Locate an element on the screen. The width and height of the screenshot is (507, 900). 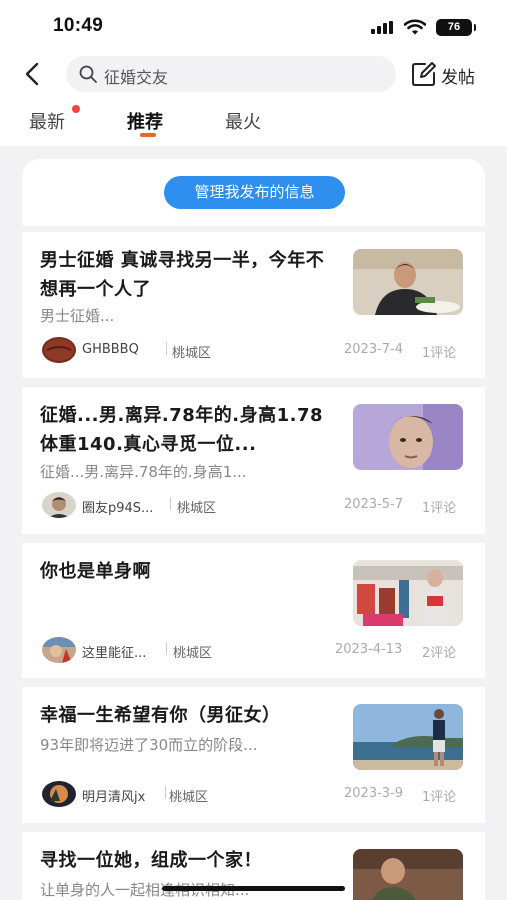
tab-bar: 最新 推荐 最火 is located at coordinates (253, 123).